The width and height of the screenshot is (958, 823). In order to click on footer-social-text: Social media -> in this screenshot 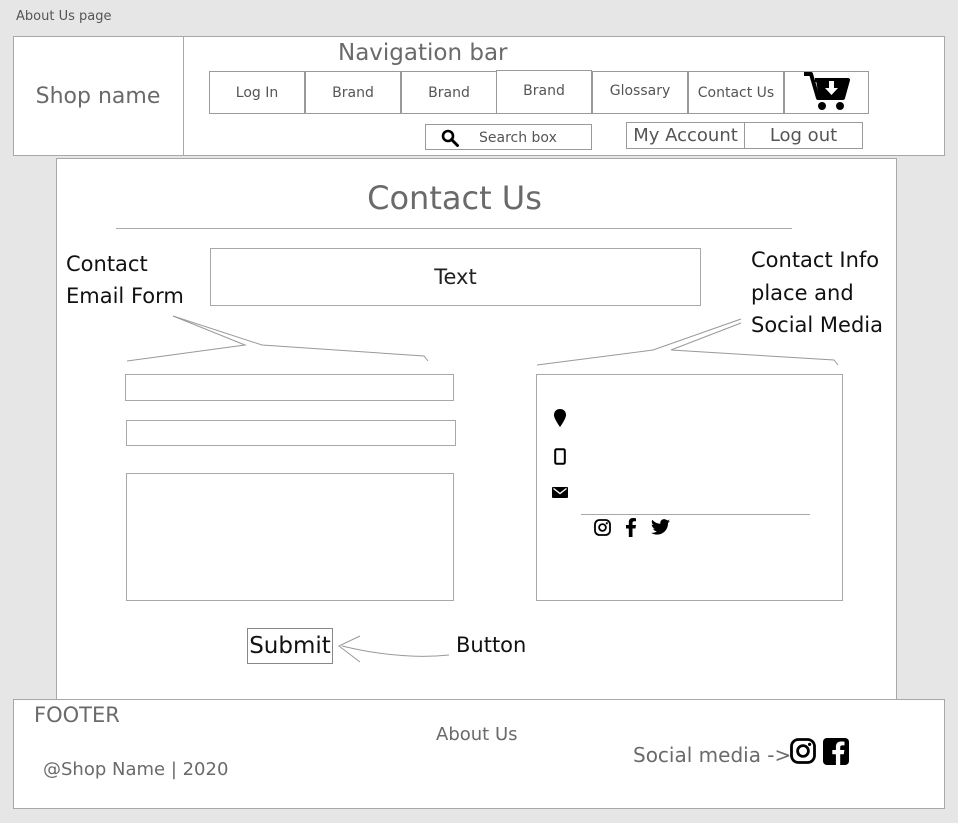, I will do `click(712, 755)`.